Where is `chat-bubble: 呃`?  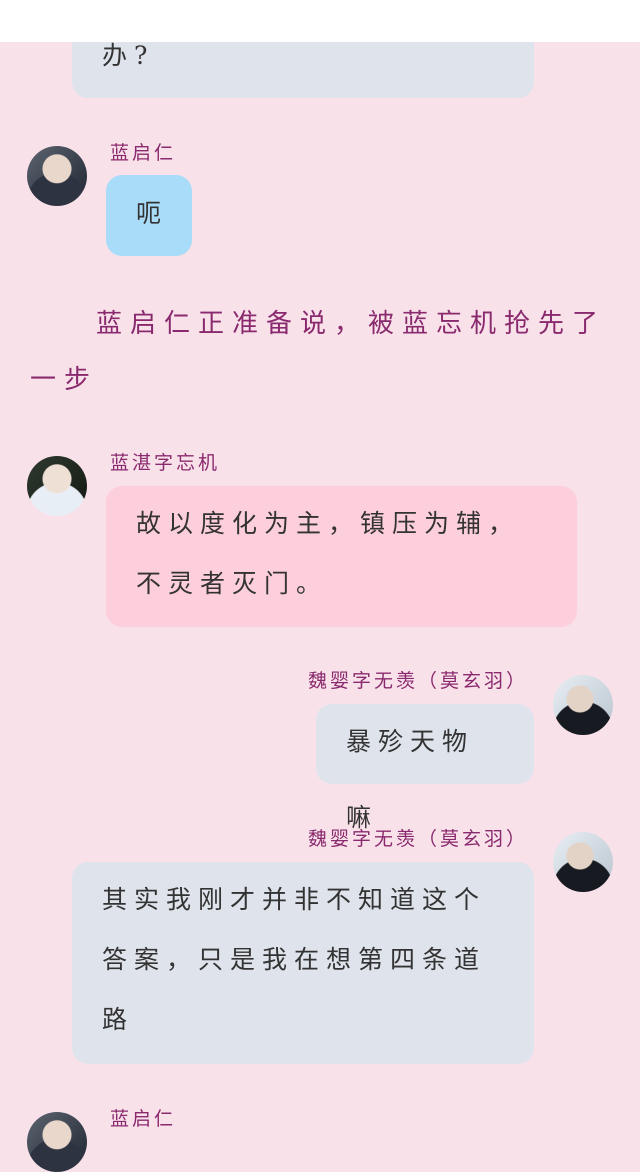
chat-bubble: 呃 is located at coordinates (149, 215).